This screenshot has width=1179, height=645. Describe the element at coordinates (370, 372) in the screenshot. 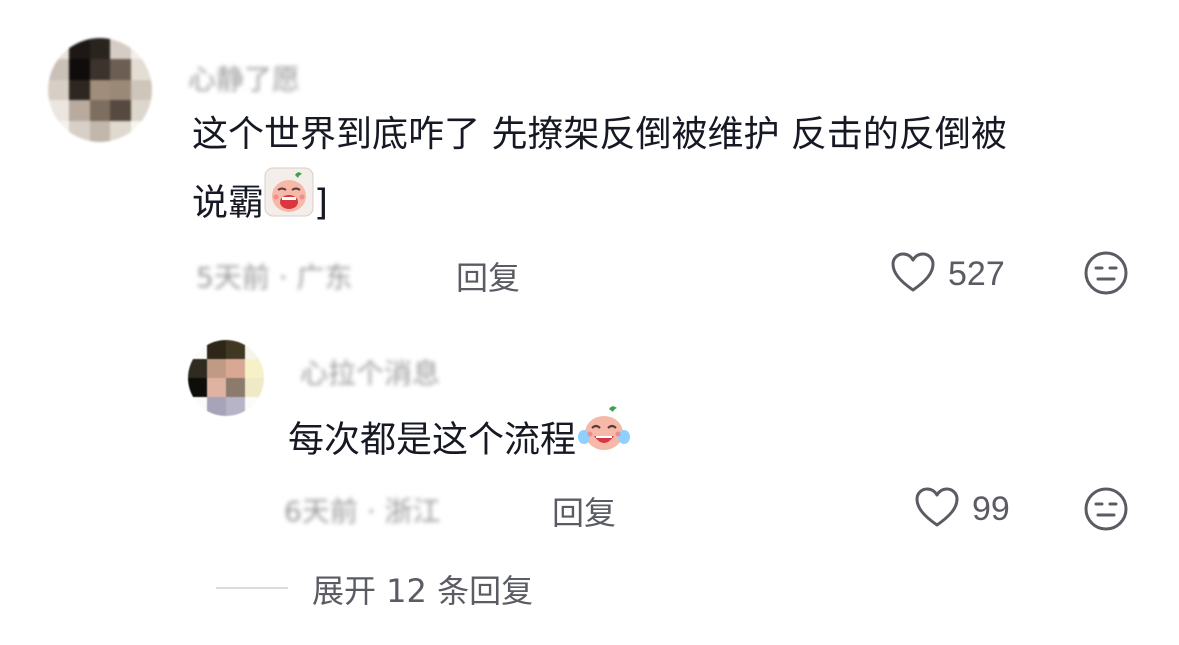

I see `reply-username: 心拉个消息` at that location.